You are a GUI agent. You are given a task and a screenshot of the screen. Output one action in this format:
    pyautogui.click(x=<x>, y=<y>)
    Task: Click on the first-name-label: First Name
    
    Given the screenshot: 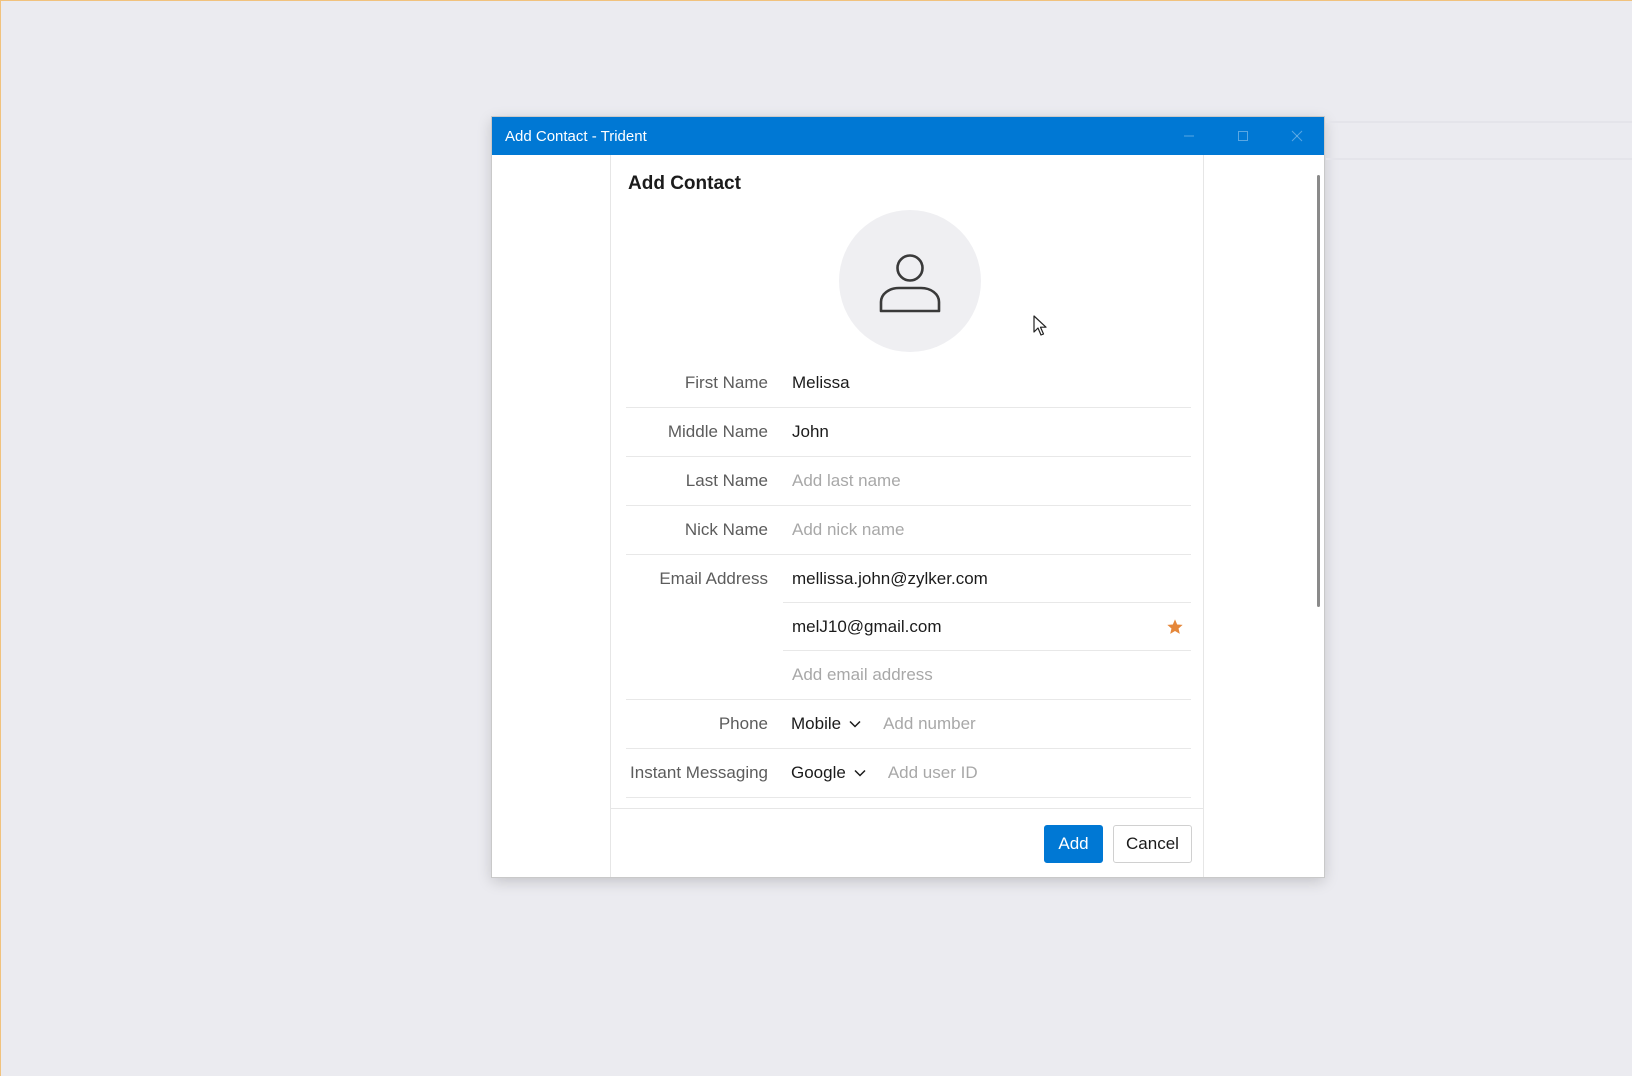 What is the action you would take?
    pyautogui.click(x=726, y=382)
    